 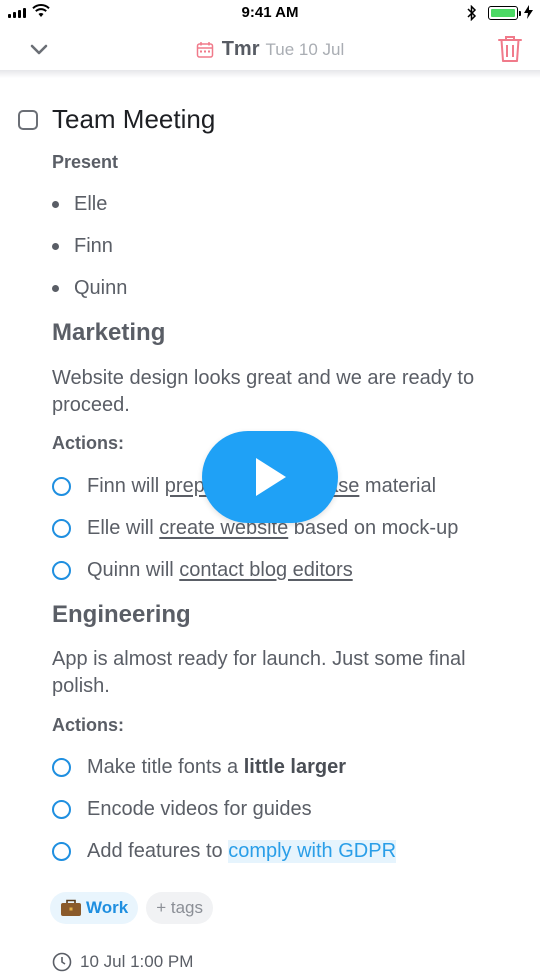 What do you see at coordinates (295, 767) in the screenshot?
I see `todo-bold-text: little larger` at bounding box center [295, 767].